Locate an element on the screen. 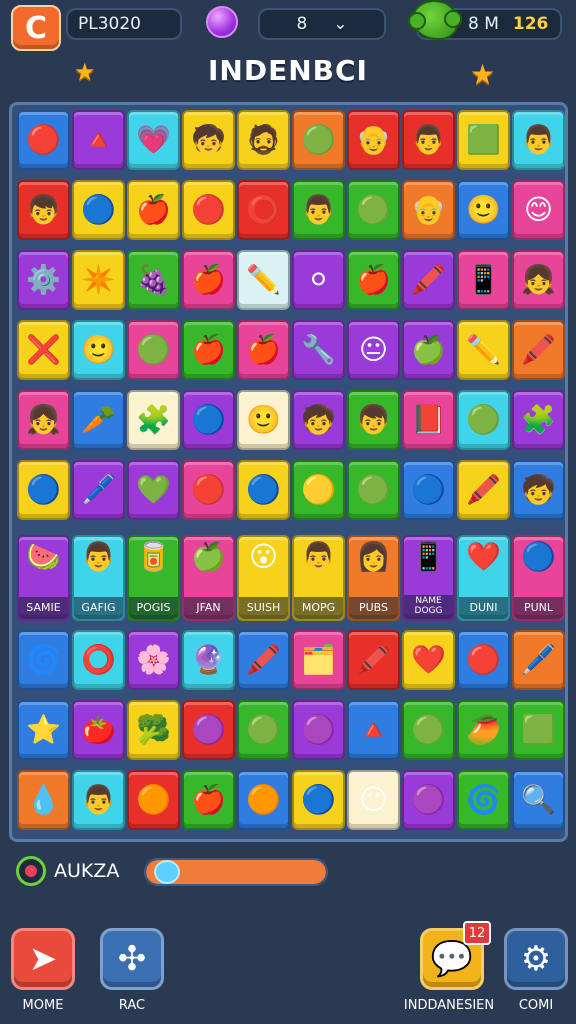  tile-8-7: 🟢 is located at coordinates (428, 730).